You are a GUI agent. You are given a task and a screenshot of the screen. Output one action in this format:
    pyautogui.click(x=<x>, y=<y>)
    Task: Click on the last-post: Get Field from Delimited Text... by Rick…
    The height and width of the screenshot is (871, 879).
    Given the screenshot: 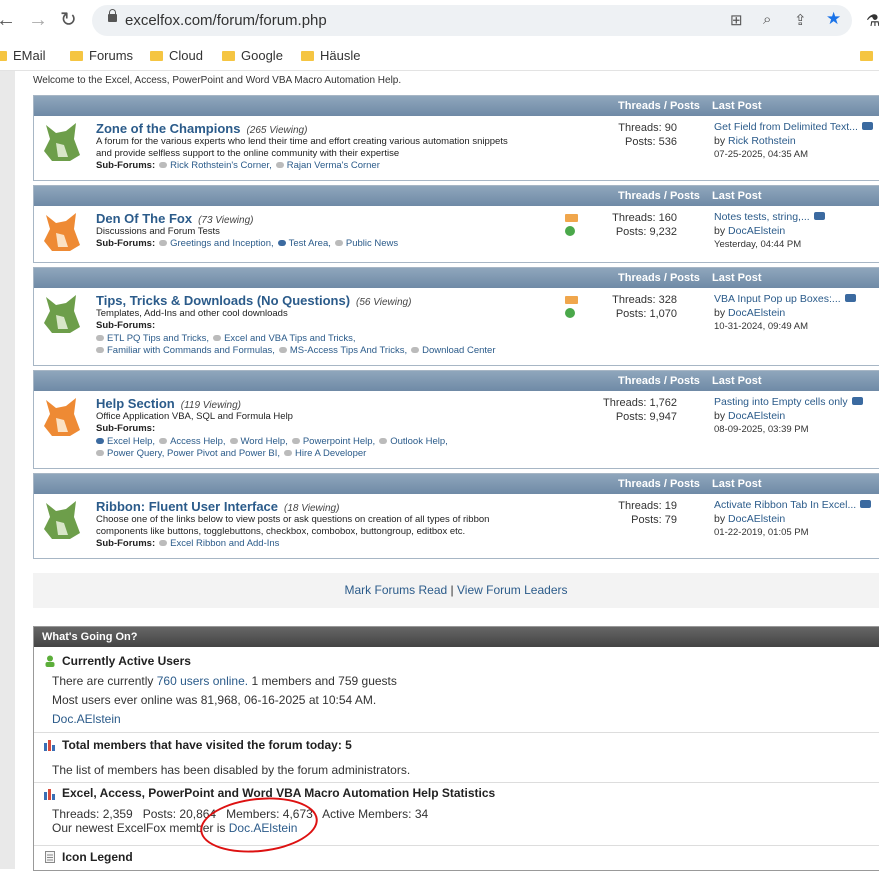 What is the action you would take?
    pyautogui.click(x=793, y=141)
    